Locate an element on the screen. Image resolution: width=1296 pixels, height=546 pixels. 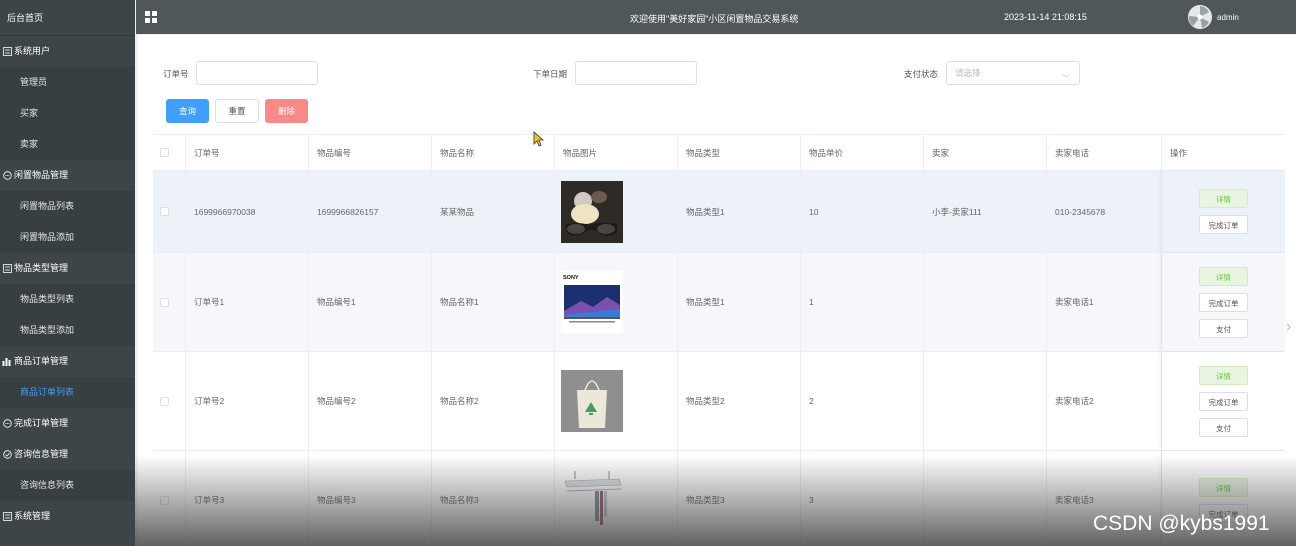
clothes-rack-photo is located at coordinates (592, 500).